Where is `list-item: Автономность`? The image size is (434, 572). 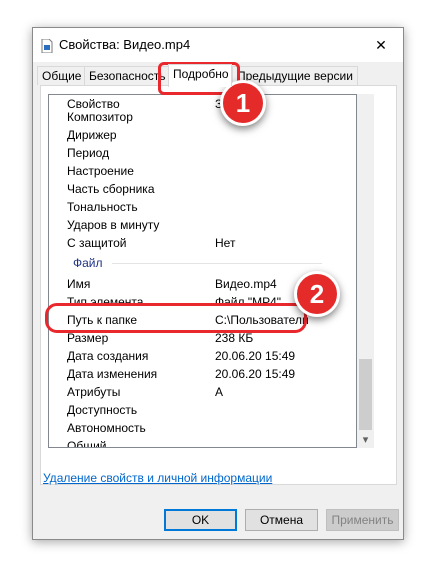
list-item: Автономность is located at coordinates (202, 428).